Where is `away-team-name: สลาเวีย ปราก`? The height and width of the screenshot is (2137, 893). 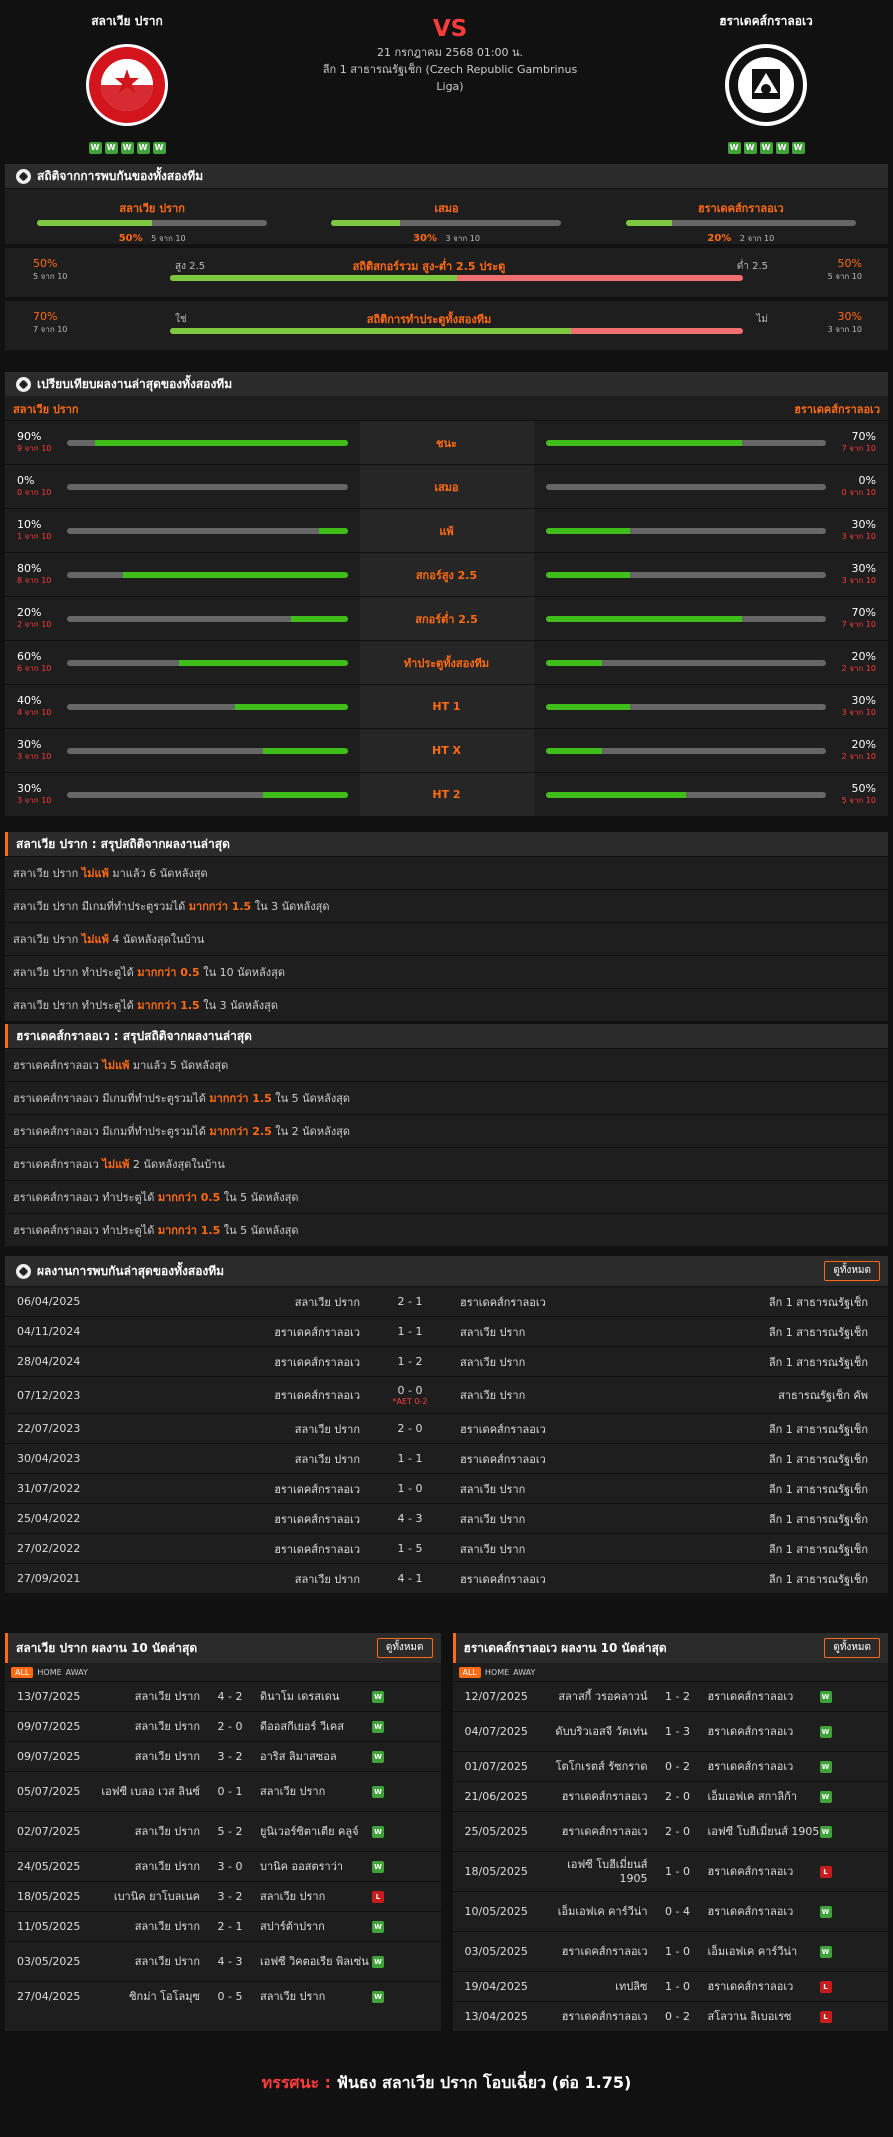
away-team-name: สลาเวีย ปราก is located at coordinates (493, 1395).